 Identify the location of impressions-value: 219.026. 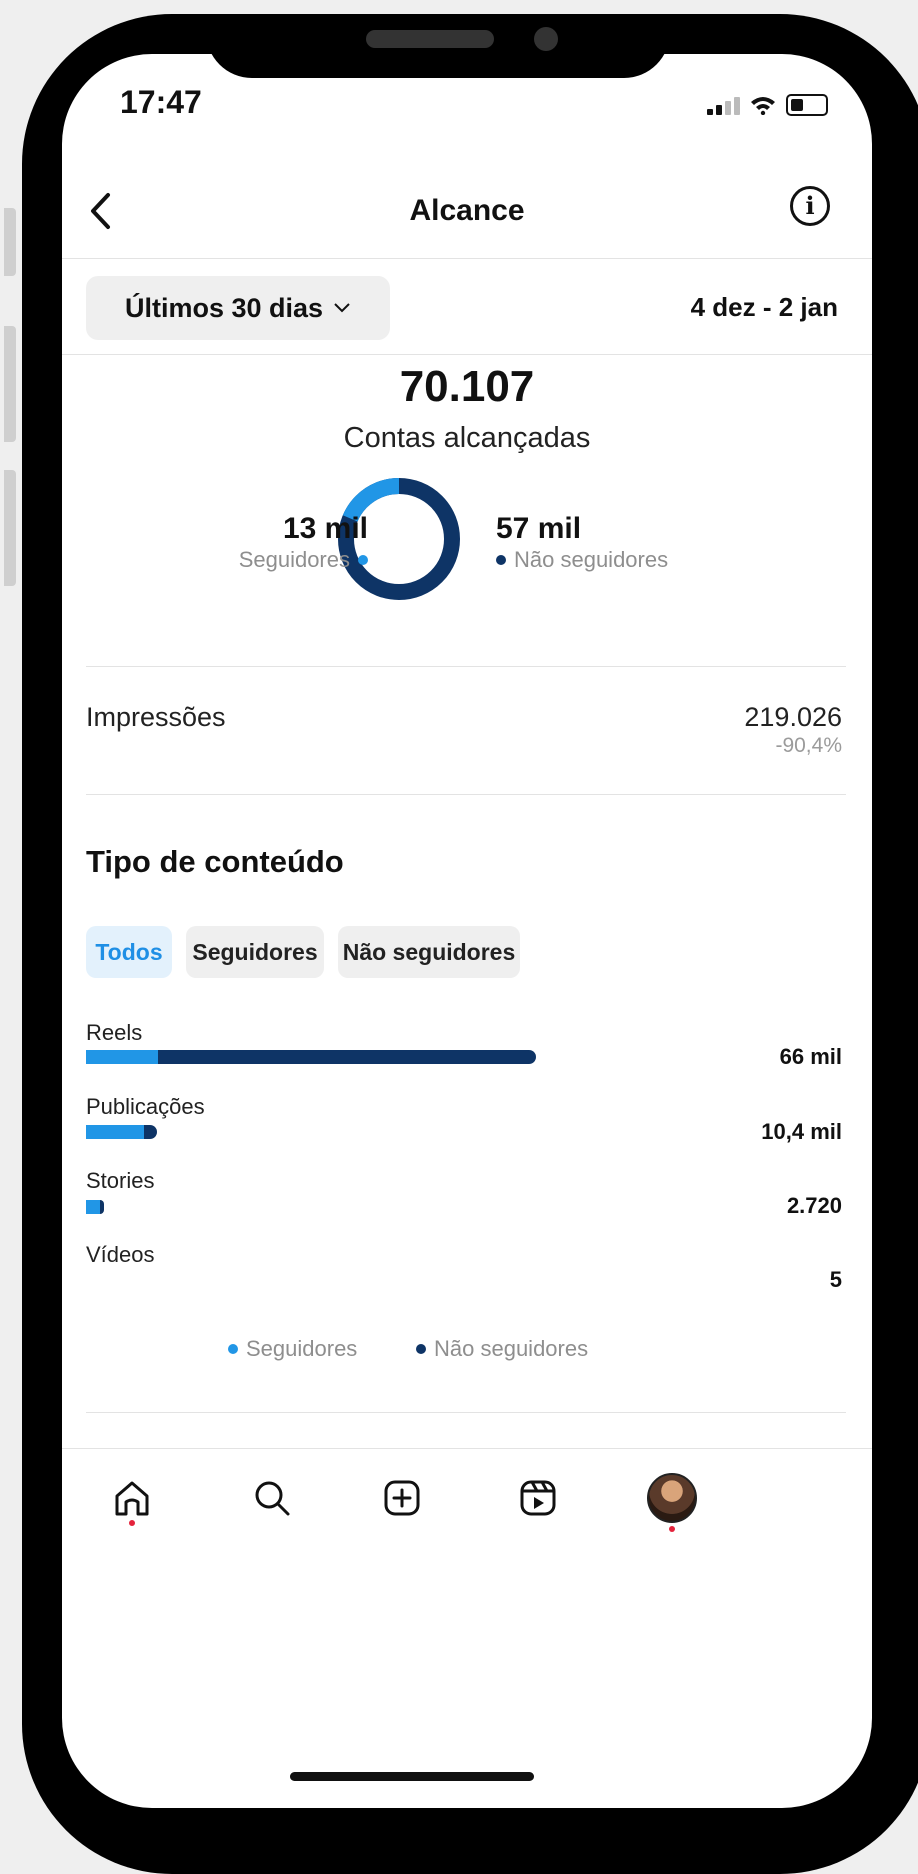
(793, 717).